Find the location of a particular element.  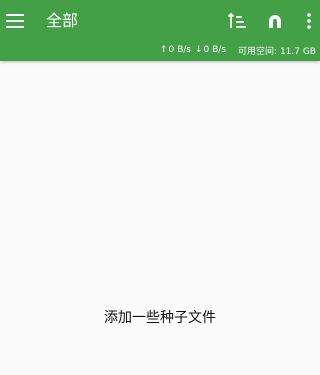

magnet-icon is located at coordinates (275, 21).